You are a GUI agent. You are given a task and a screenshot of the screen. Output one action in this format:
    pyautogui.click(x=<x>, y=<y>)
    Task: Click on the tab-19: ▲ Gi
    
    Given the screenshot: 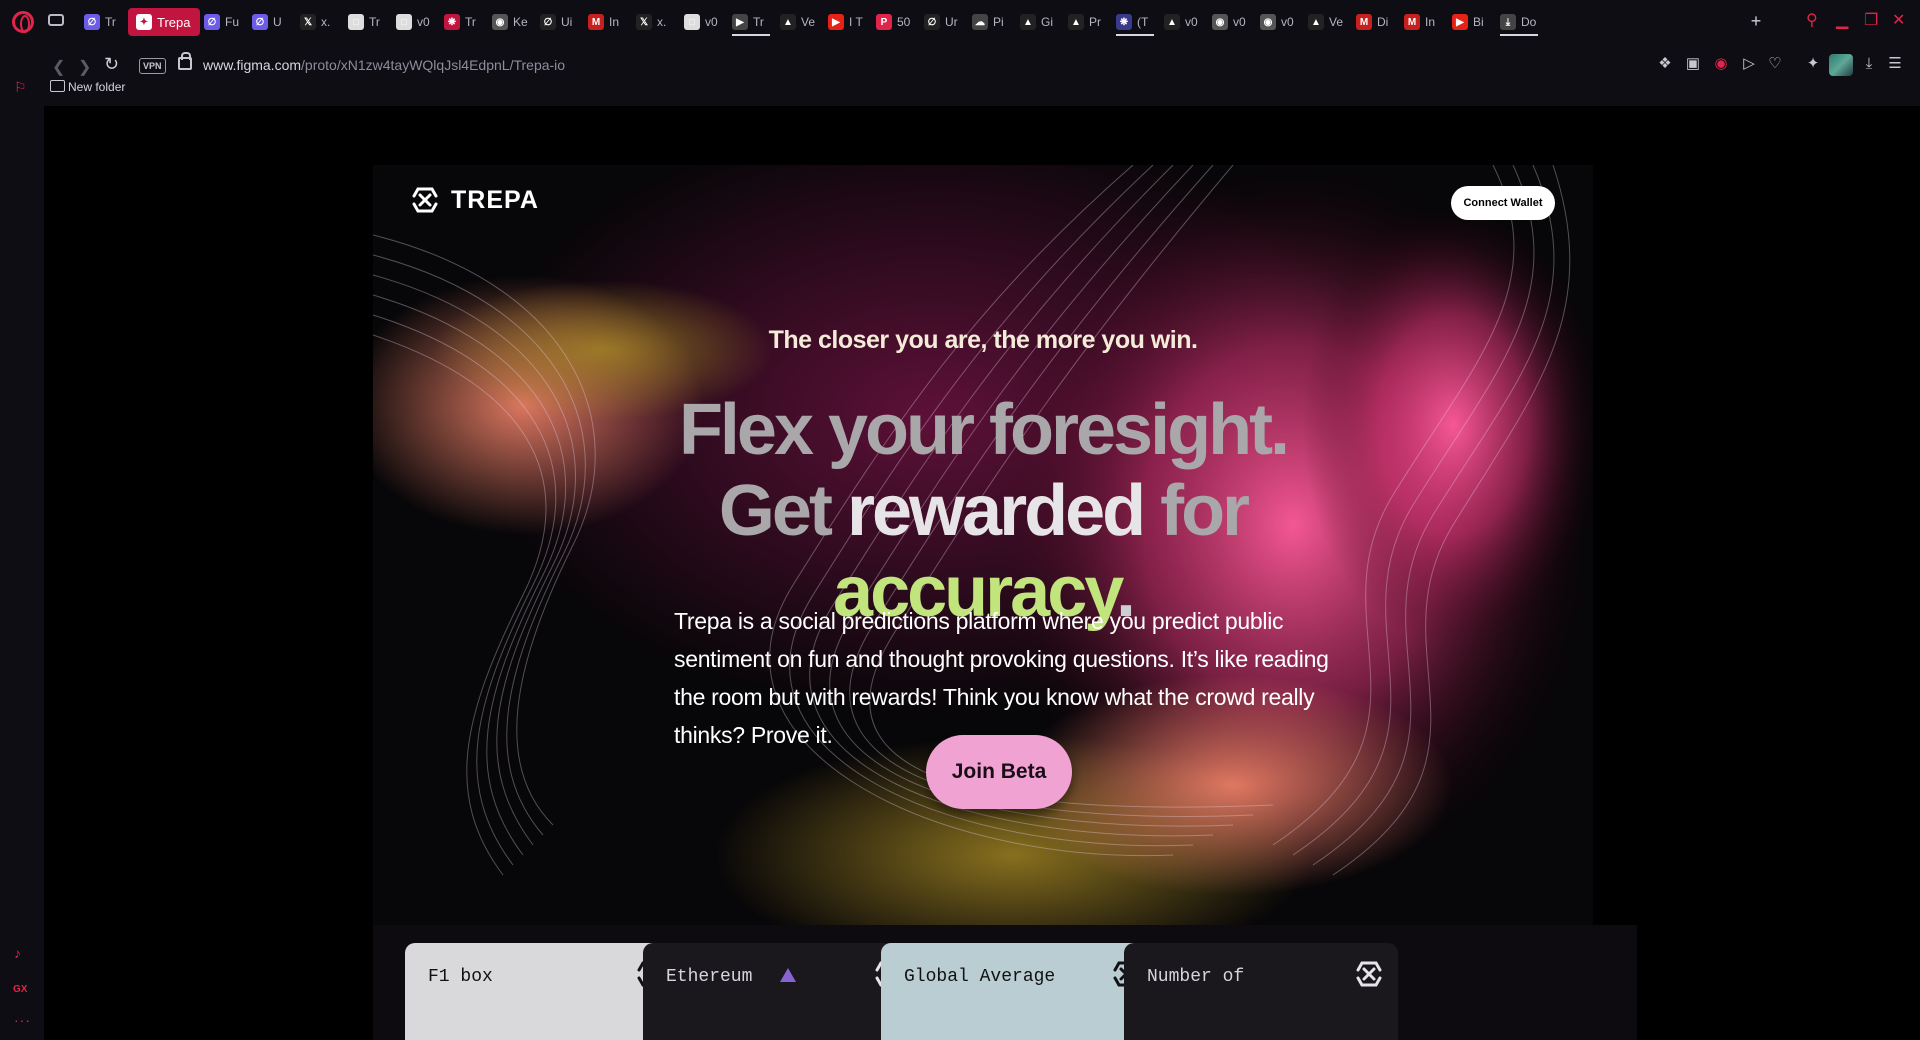 What is the action you would take?
    pyautogui.click(x=1040, y=22)
    